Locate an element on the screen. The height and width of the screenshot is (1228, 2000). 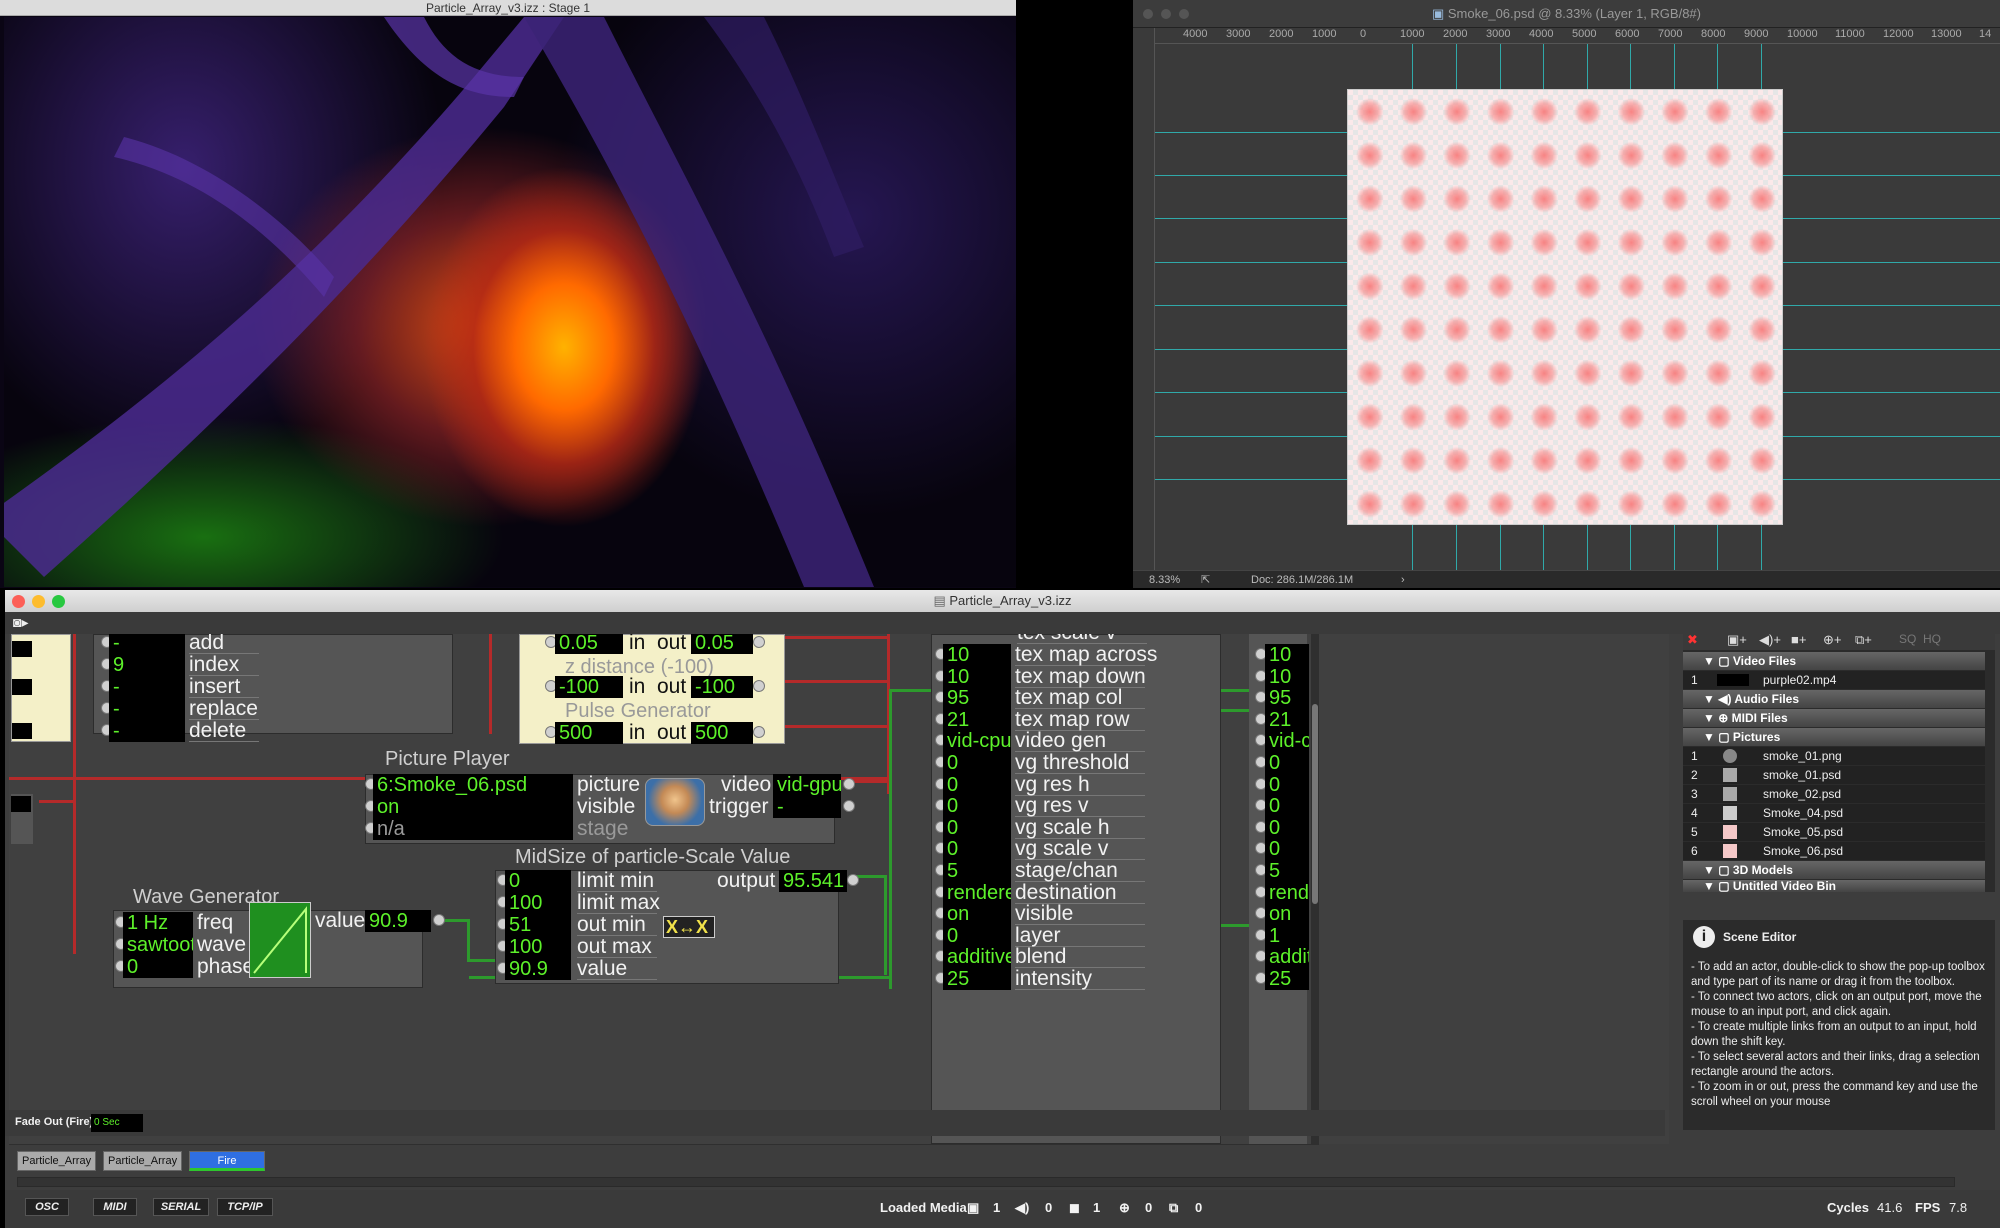
value-input: 90.9 is located at coordinates (538, 969).